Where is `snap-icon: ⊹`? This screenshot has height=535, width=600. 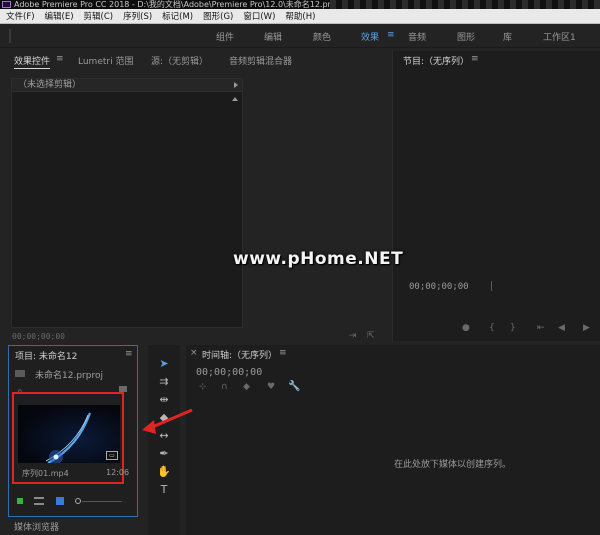 snap-icon: ⊹ is located at coordinates (203, 387).